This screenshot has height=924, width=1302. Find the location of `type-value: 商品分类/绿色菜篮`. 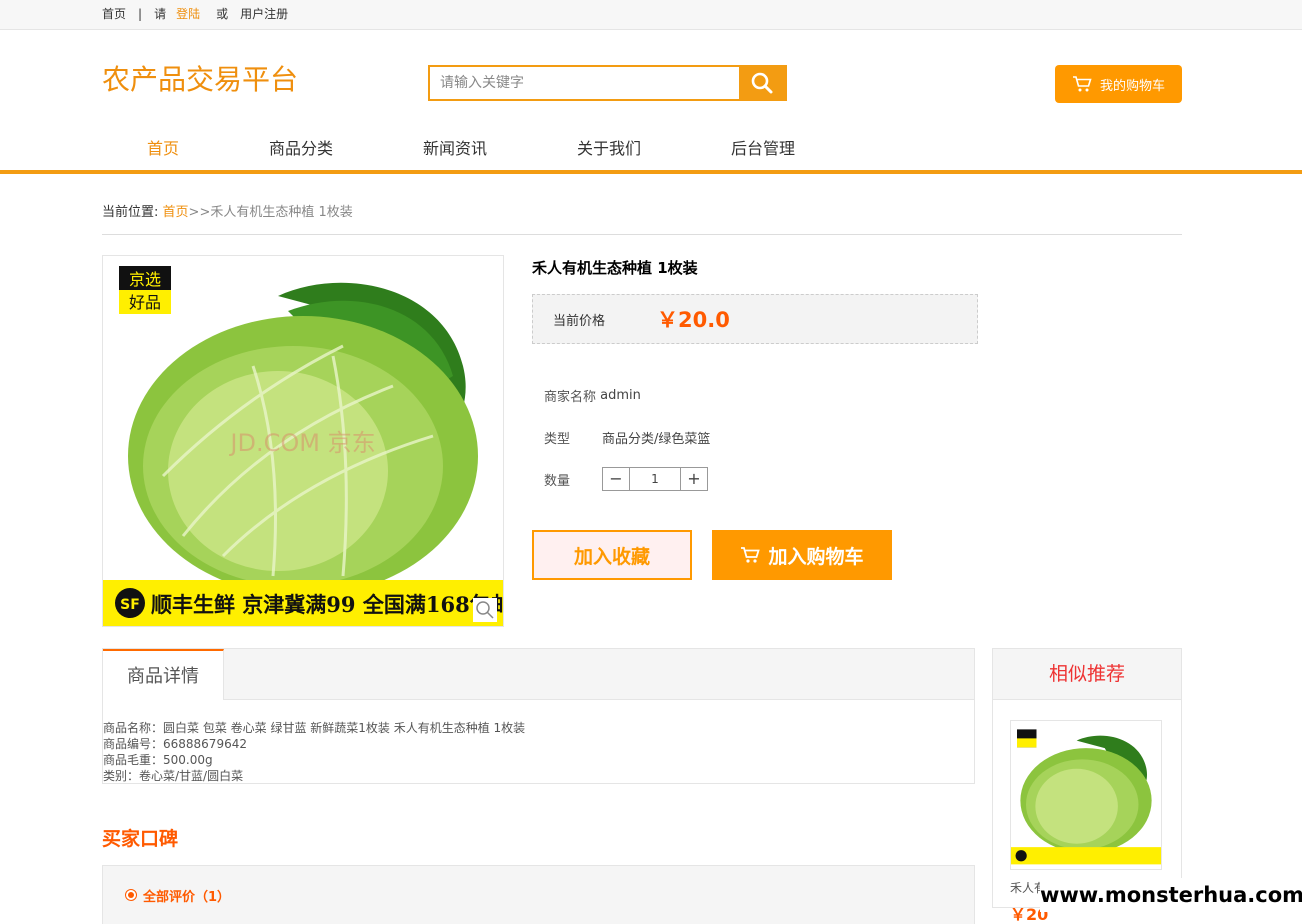

type-value: 商品分类/绿色菜篮 is located at coordinates (656, 439).